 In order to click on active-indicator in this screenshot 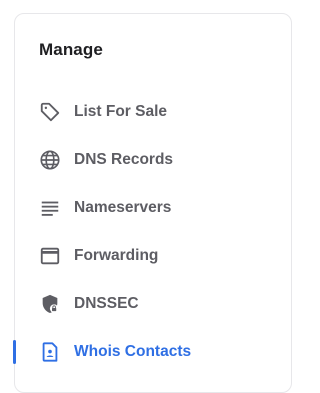, I will do `click(14, 352)`.